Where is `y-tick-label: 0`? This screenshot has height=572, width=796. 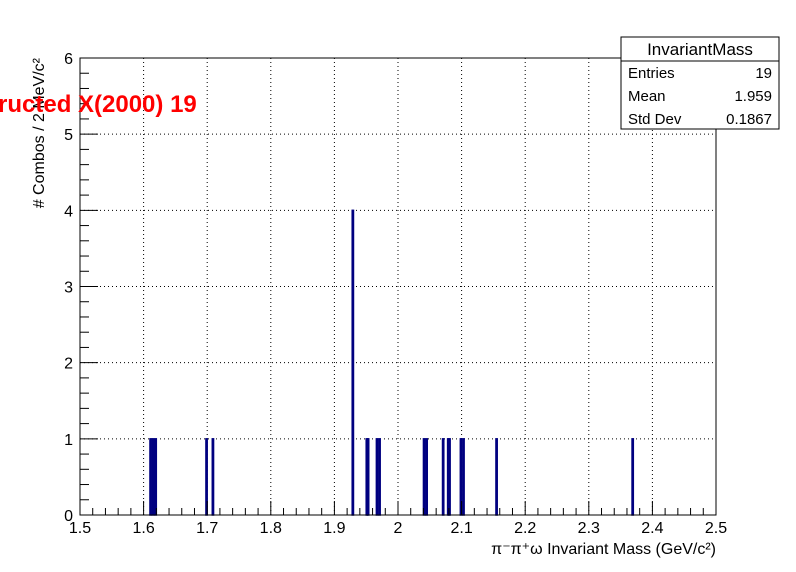 y-tick-label: 0 is located at coordinates (68, 516).